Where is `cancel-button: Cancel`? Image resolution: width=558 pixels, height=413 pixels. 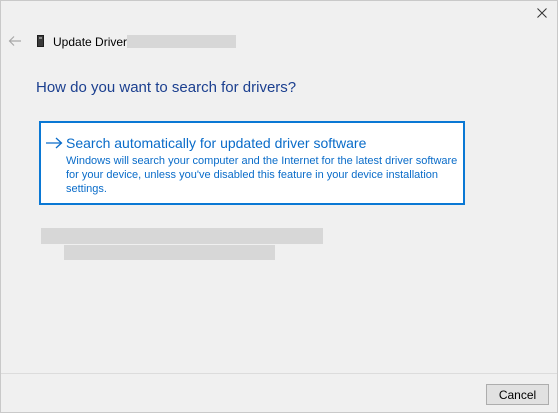
cancel-button: Cancel is located at coordinates (517, 394).